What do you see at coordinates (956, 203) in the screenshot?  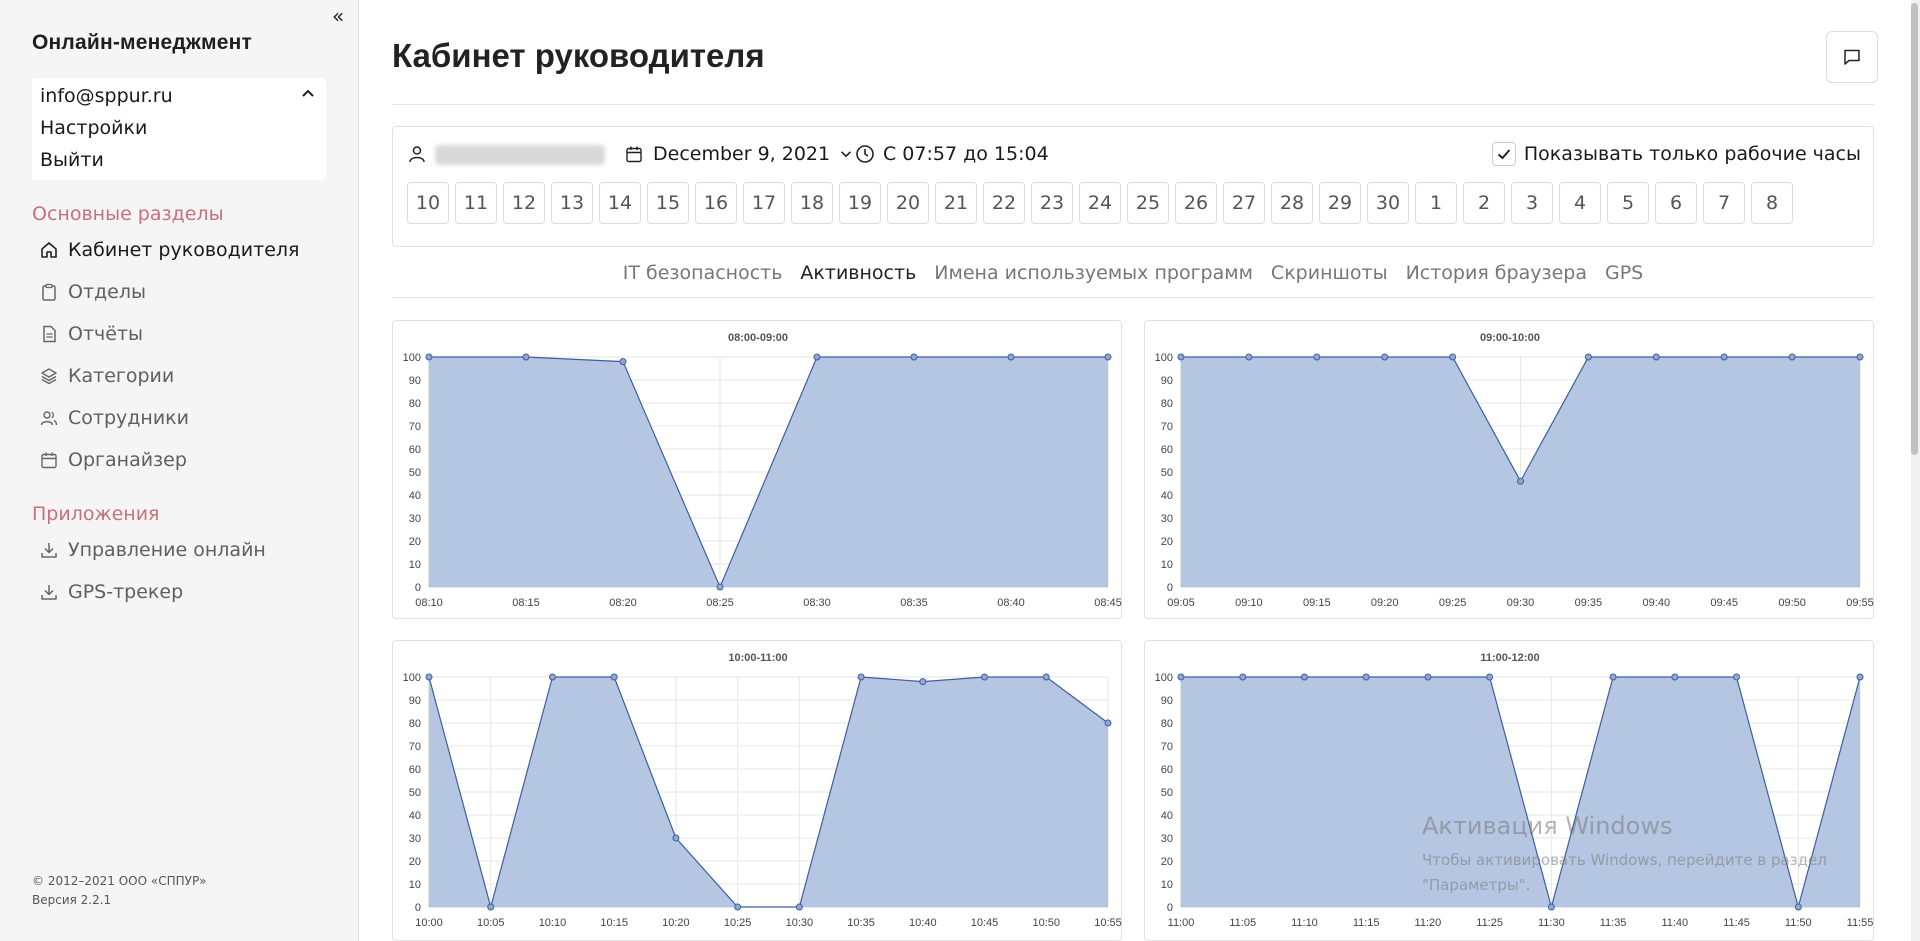 I see `day-button: 21` at bounding box center [956, 203].